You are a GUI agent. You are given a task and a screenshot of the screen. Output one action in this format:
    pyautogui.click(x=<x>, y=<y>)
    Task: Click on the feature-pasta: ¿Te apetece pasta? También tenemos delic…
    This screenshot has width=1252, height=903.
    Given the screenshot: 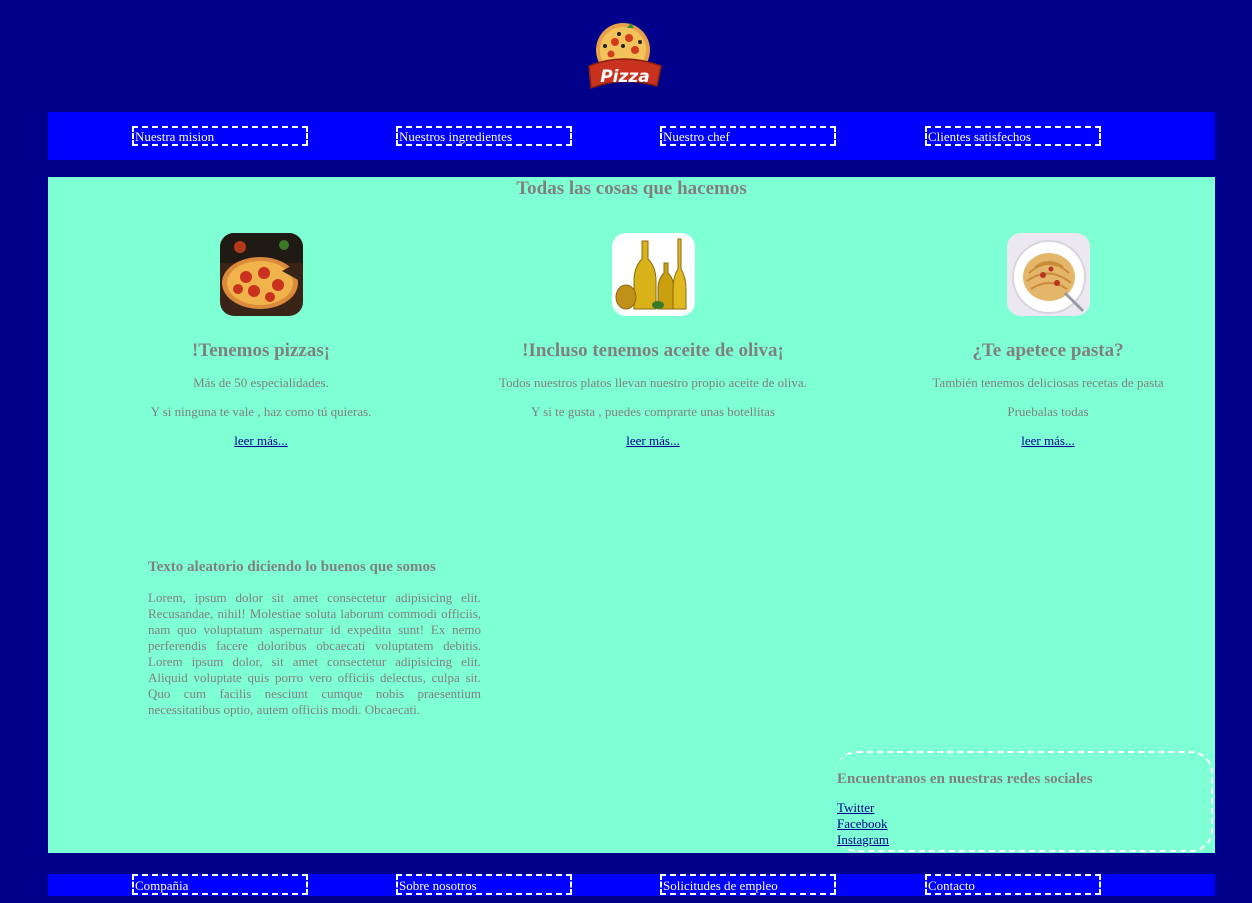 What is the action you would take?
    pyautogui.click(x=1048, y=341)
    